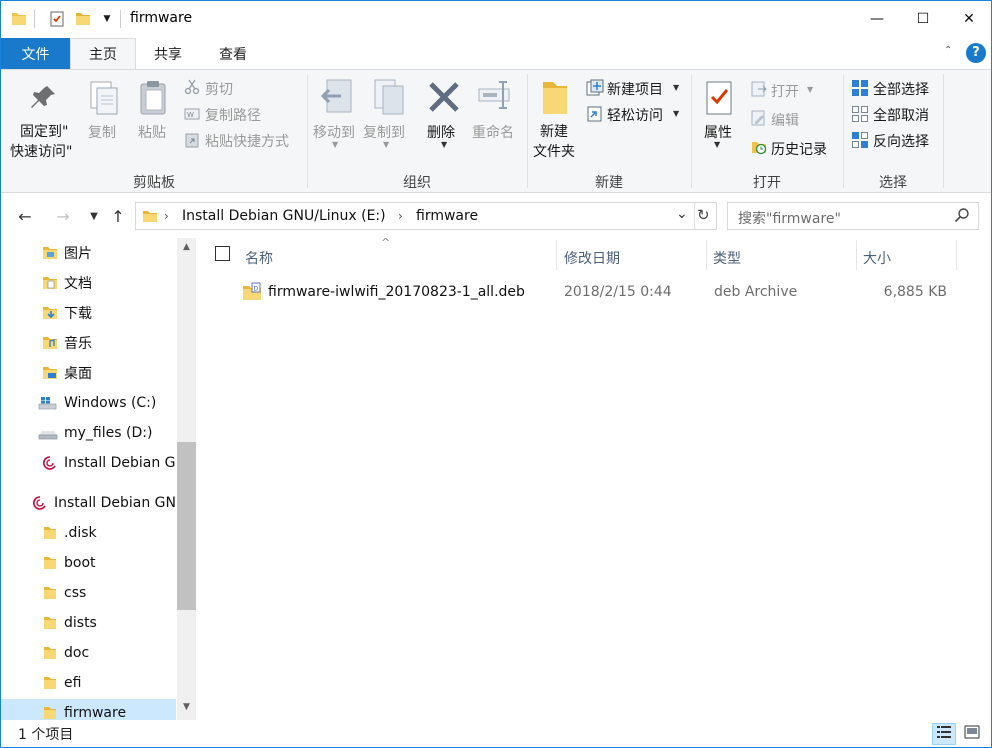  Describe the element at coordinates (799, 149) in the screenshot. I see `history-button: 历史记录` at that location.